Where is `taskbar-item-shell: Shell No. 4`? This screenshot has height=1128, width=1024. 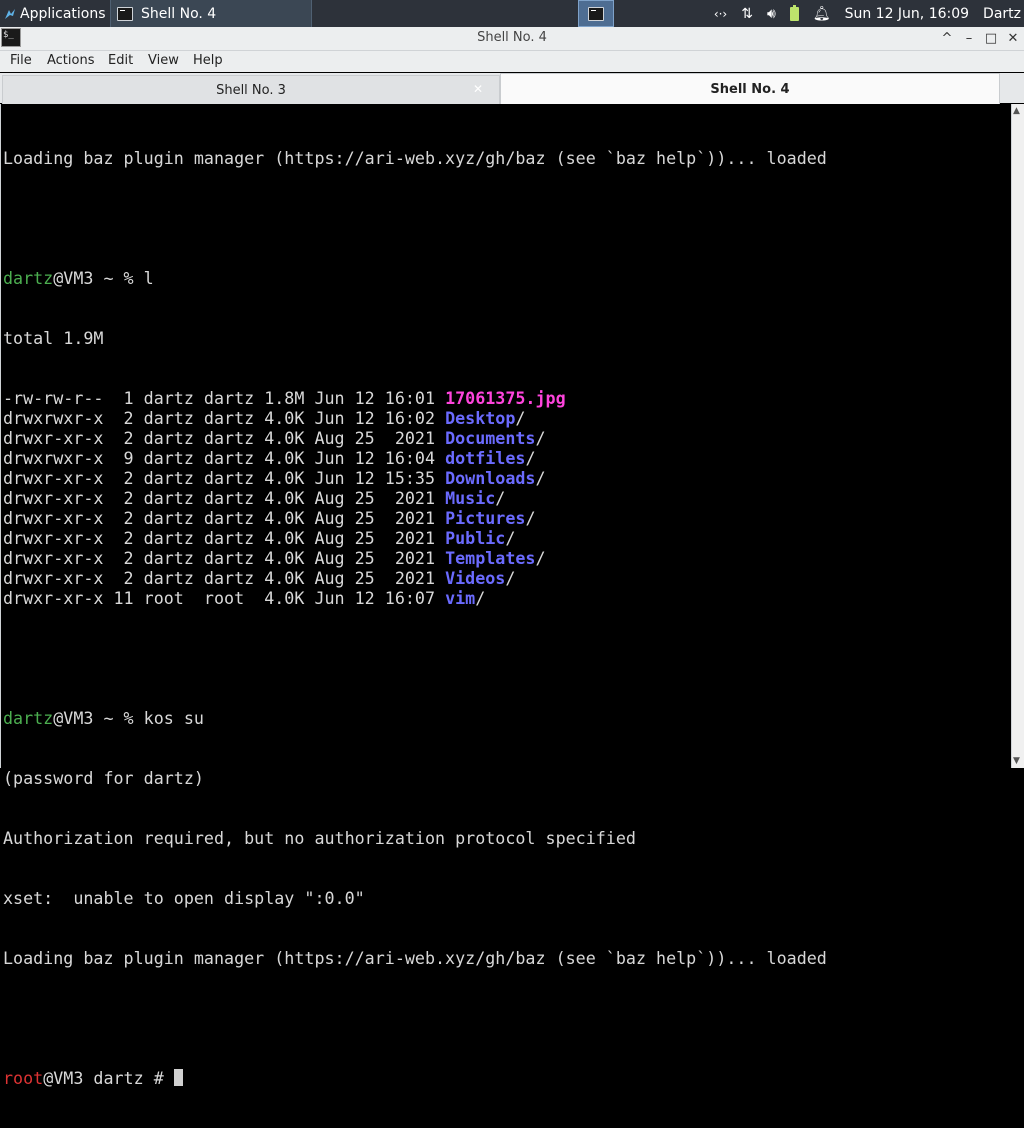 taskbar-item-shell: Shell No. 4 is located at coordinates (211, 13).